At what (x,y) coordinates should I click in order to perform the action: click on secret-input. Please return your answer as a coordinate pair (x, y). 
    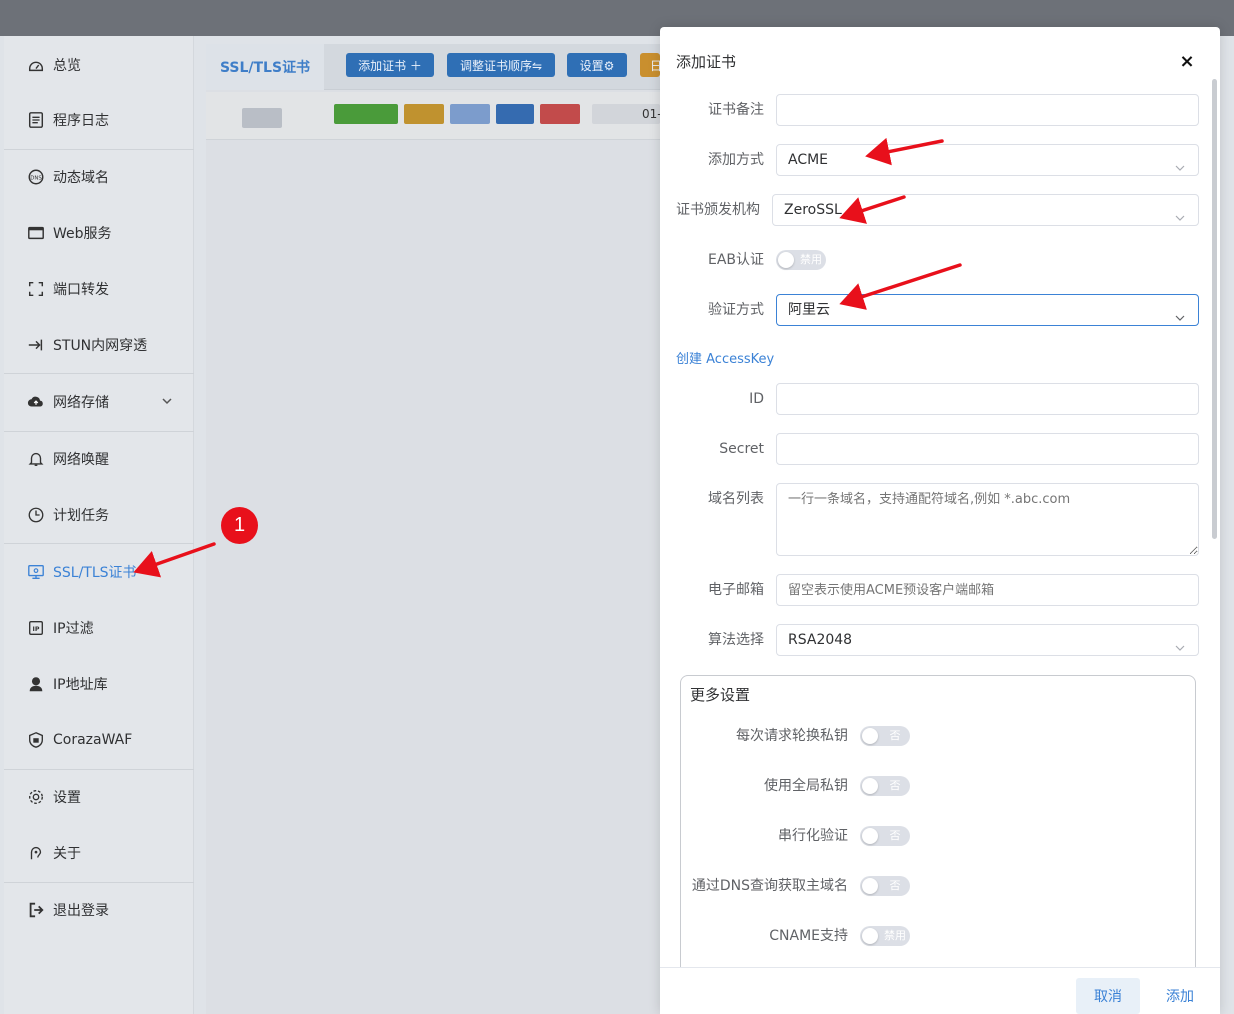
    Looking at the image, I should click on (987, 449).